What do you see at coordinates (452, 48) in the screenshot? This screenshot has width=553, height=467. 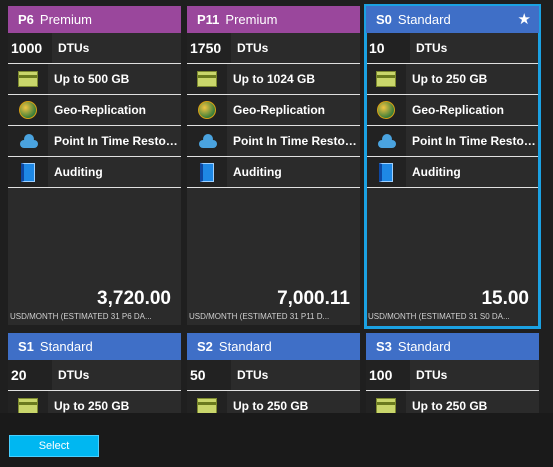 I see `dtu-row: 10 DTUs` at bounding box center [452, 48].